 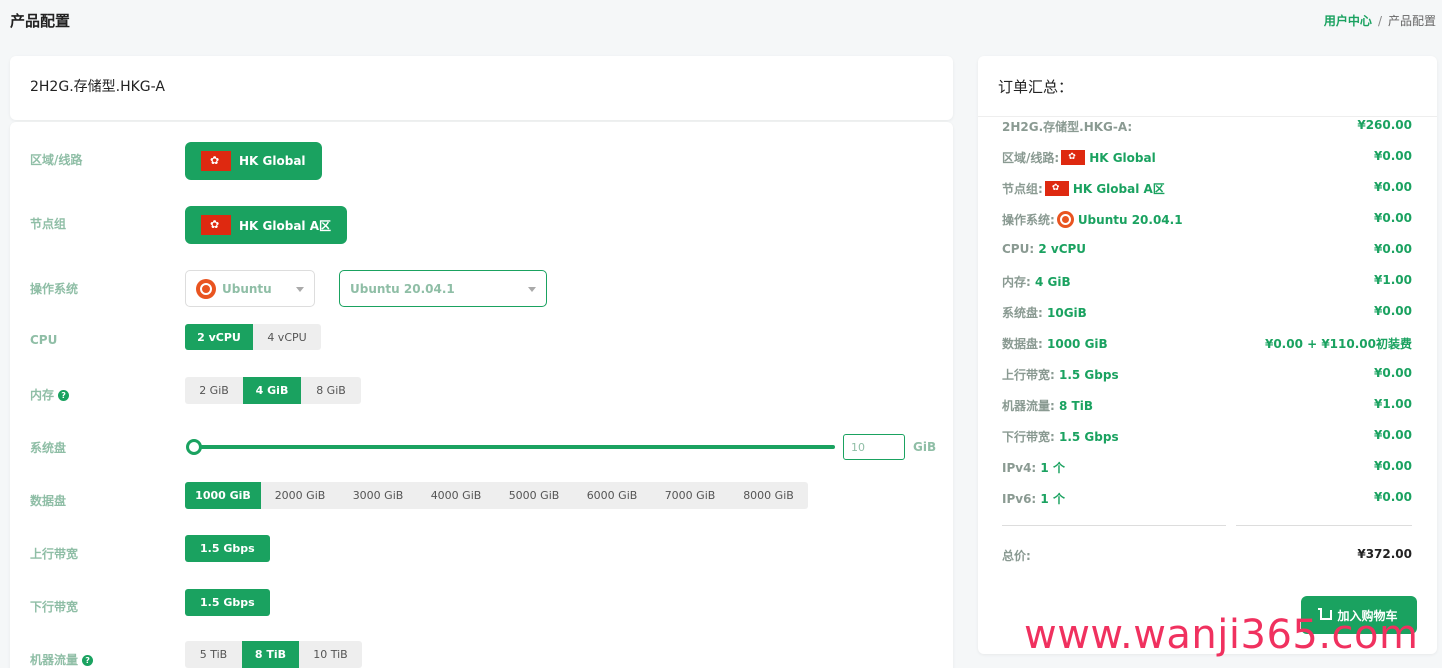 What do you see at coordinates (1207, 498) in the screenshot?
I see `summary-row: IPv6: 1 个 ¥0.00` at bounding box center [1207, 498].